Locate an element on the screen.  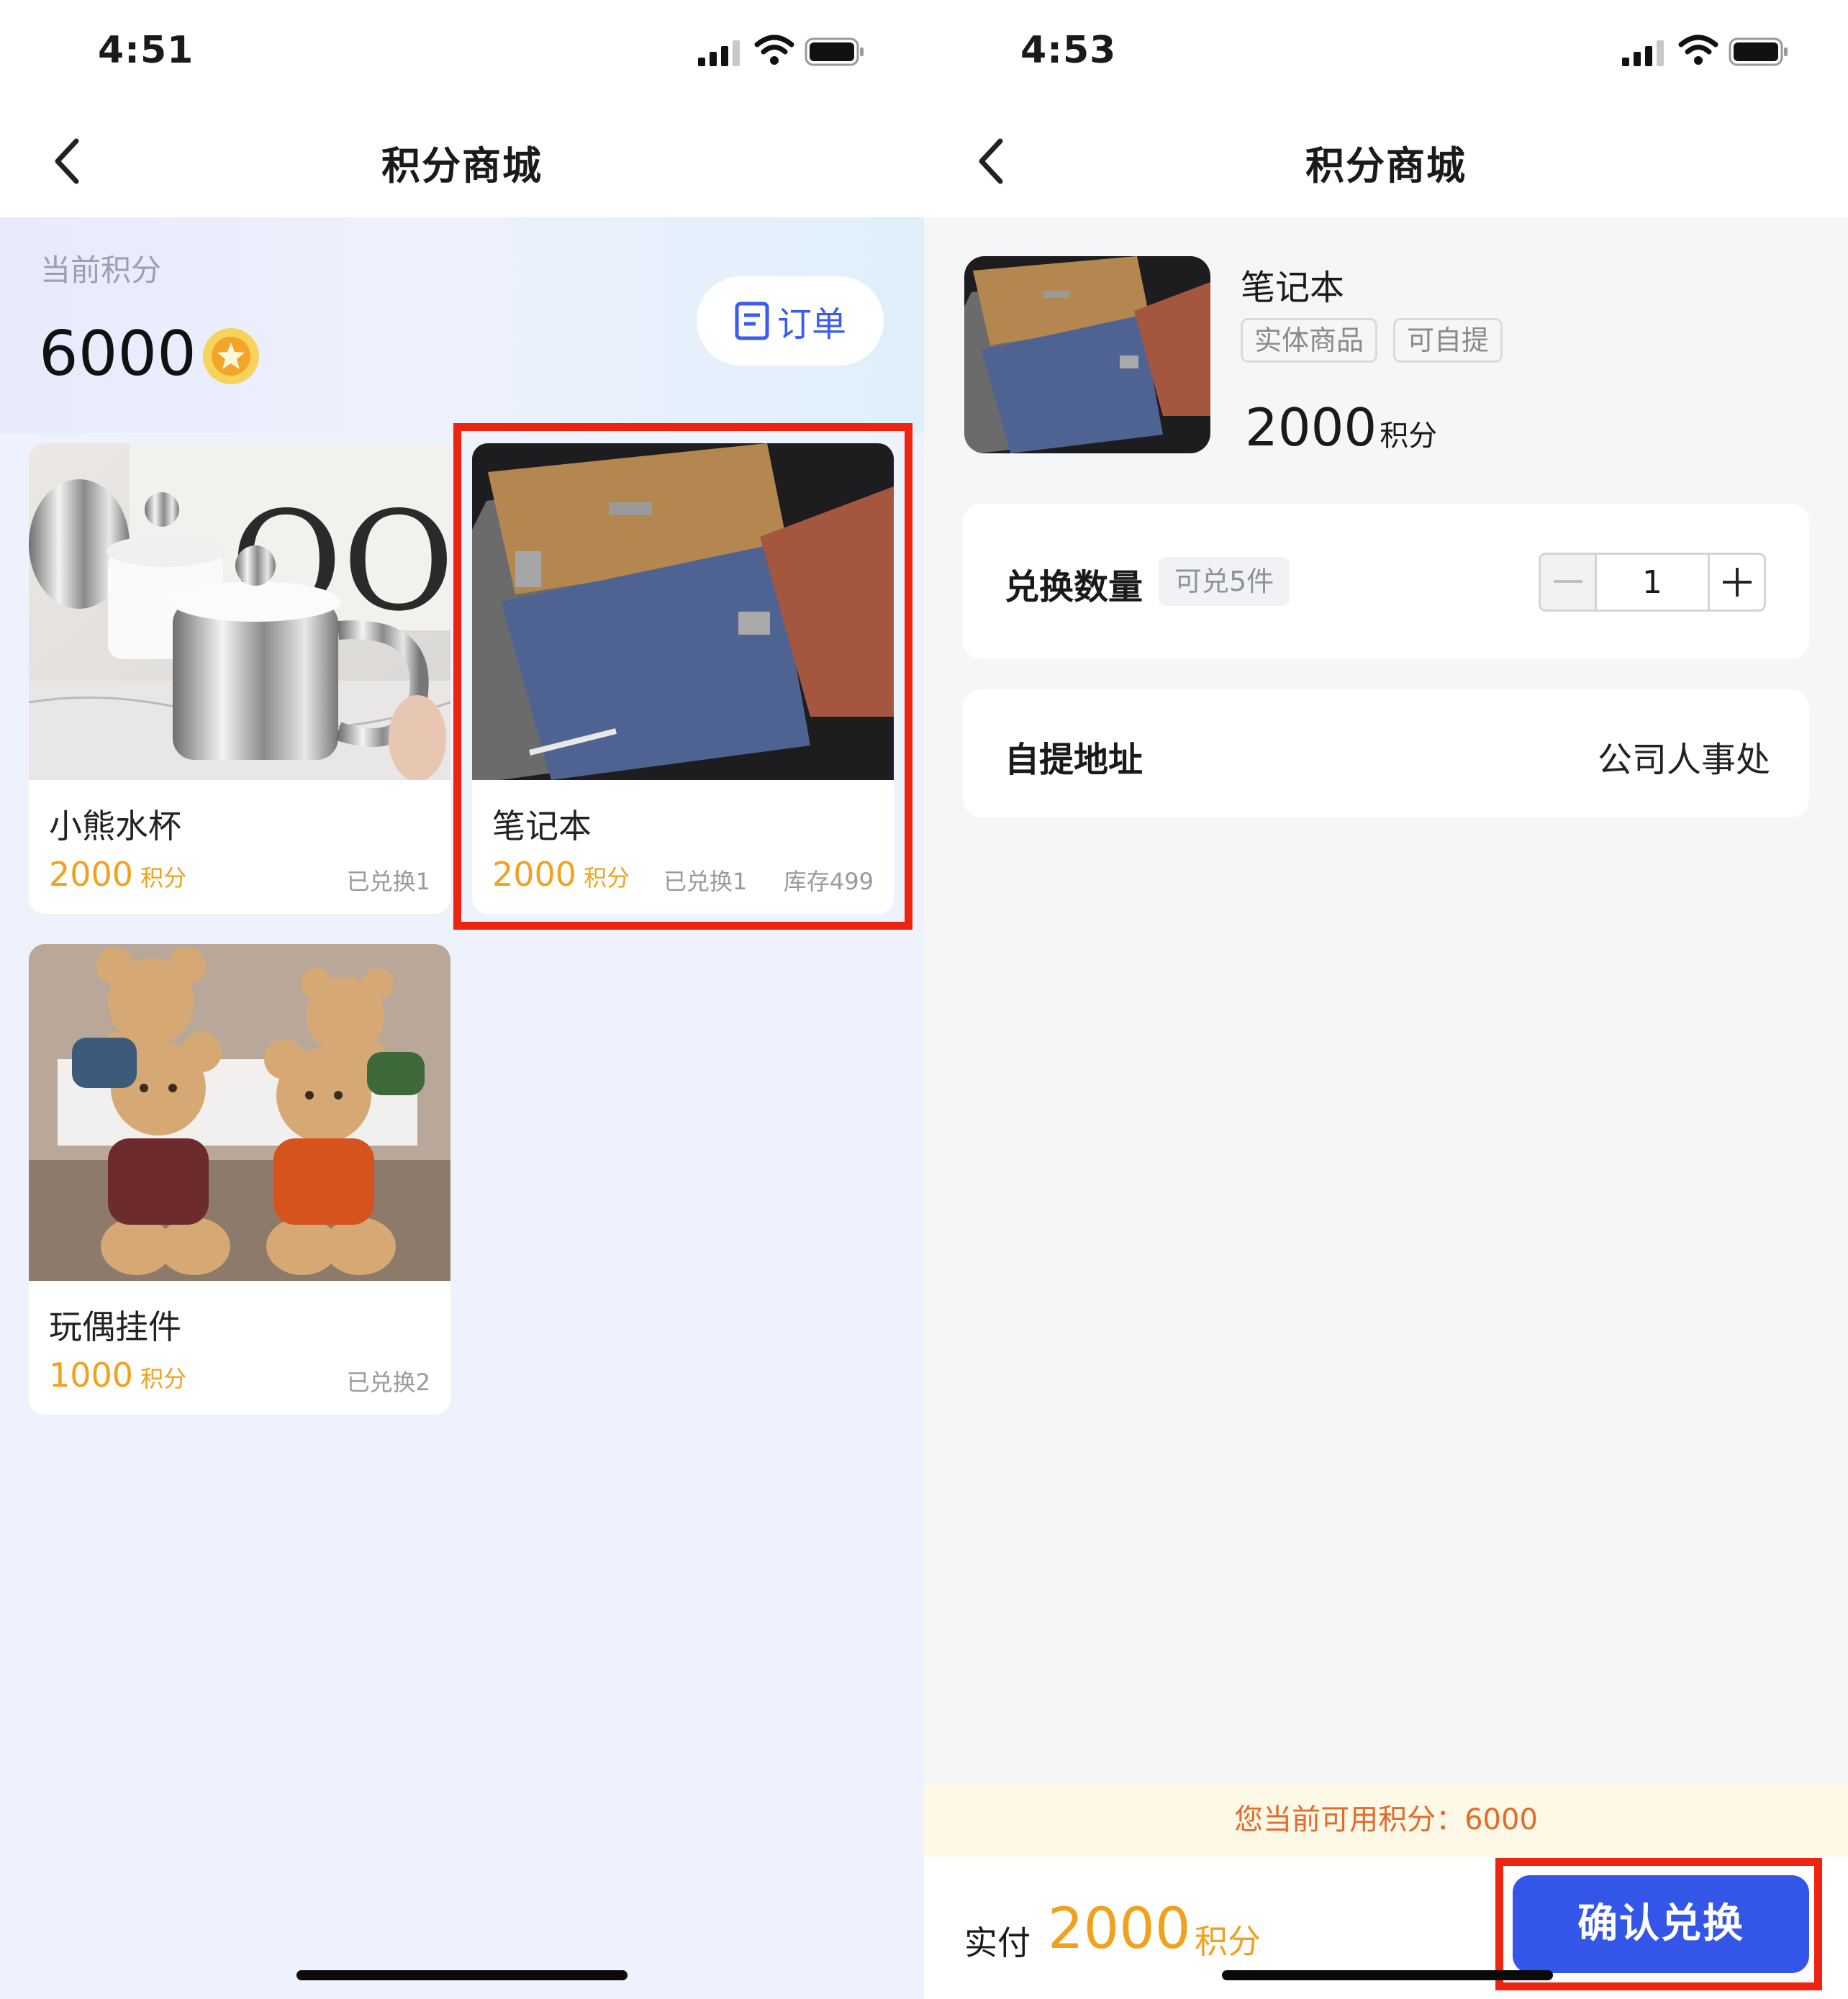
quantity-label: 兑换数量 is located at coordinates (1074, 587).